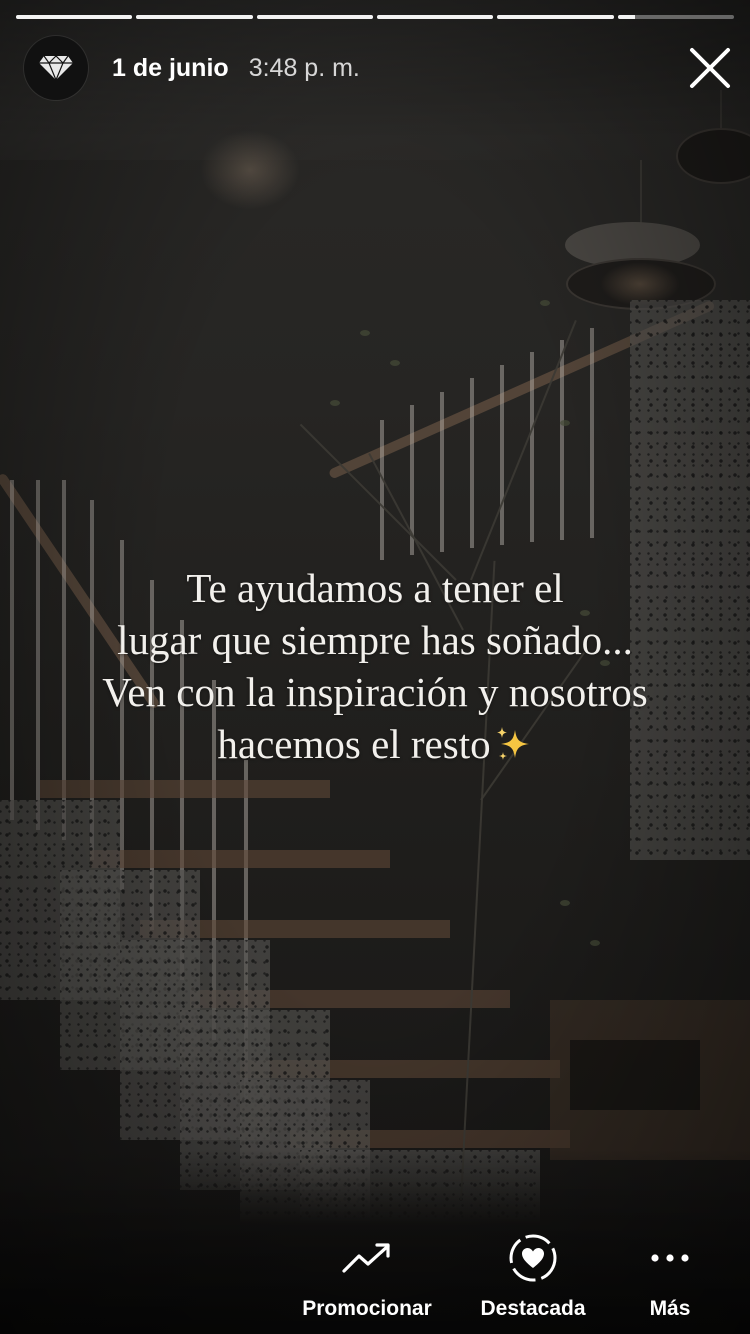  I want to click on highlight-button: Destacada, so click(533, 1275).